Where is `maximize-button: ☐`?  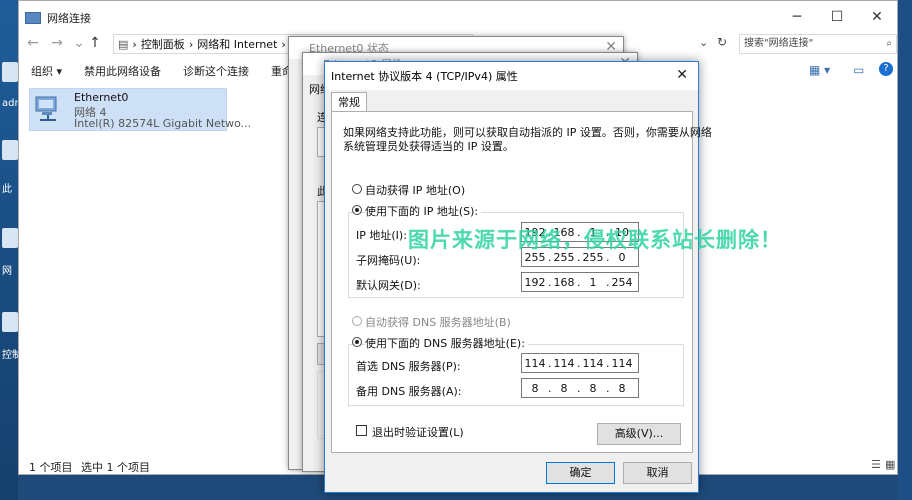
maximize-button: ☐ is located at coordinates (837, 17).